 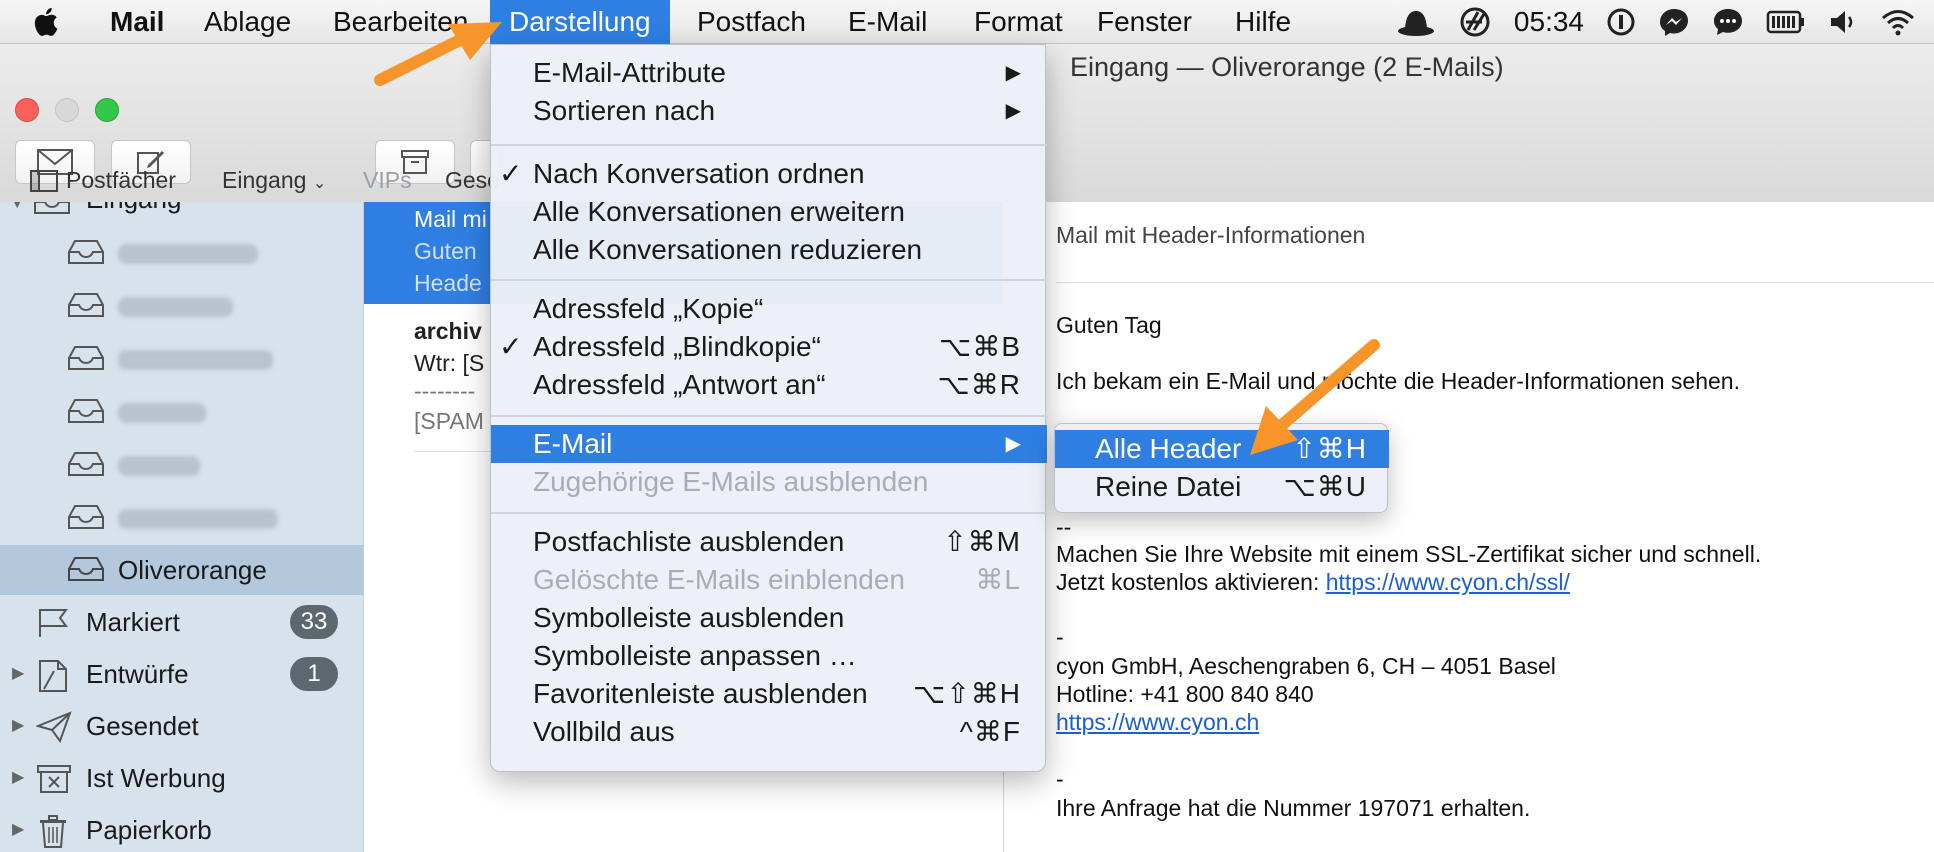 What do you see at coordinates (1416, 22) in the screenshot?
I see `hat-icon` at bounding box center [1416, 22].